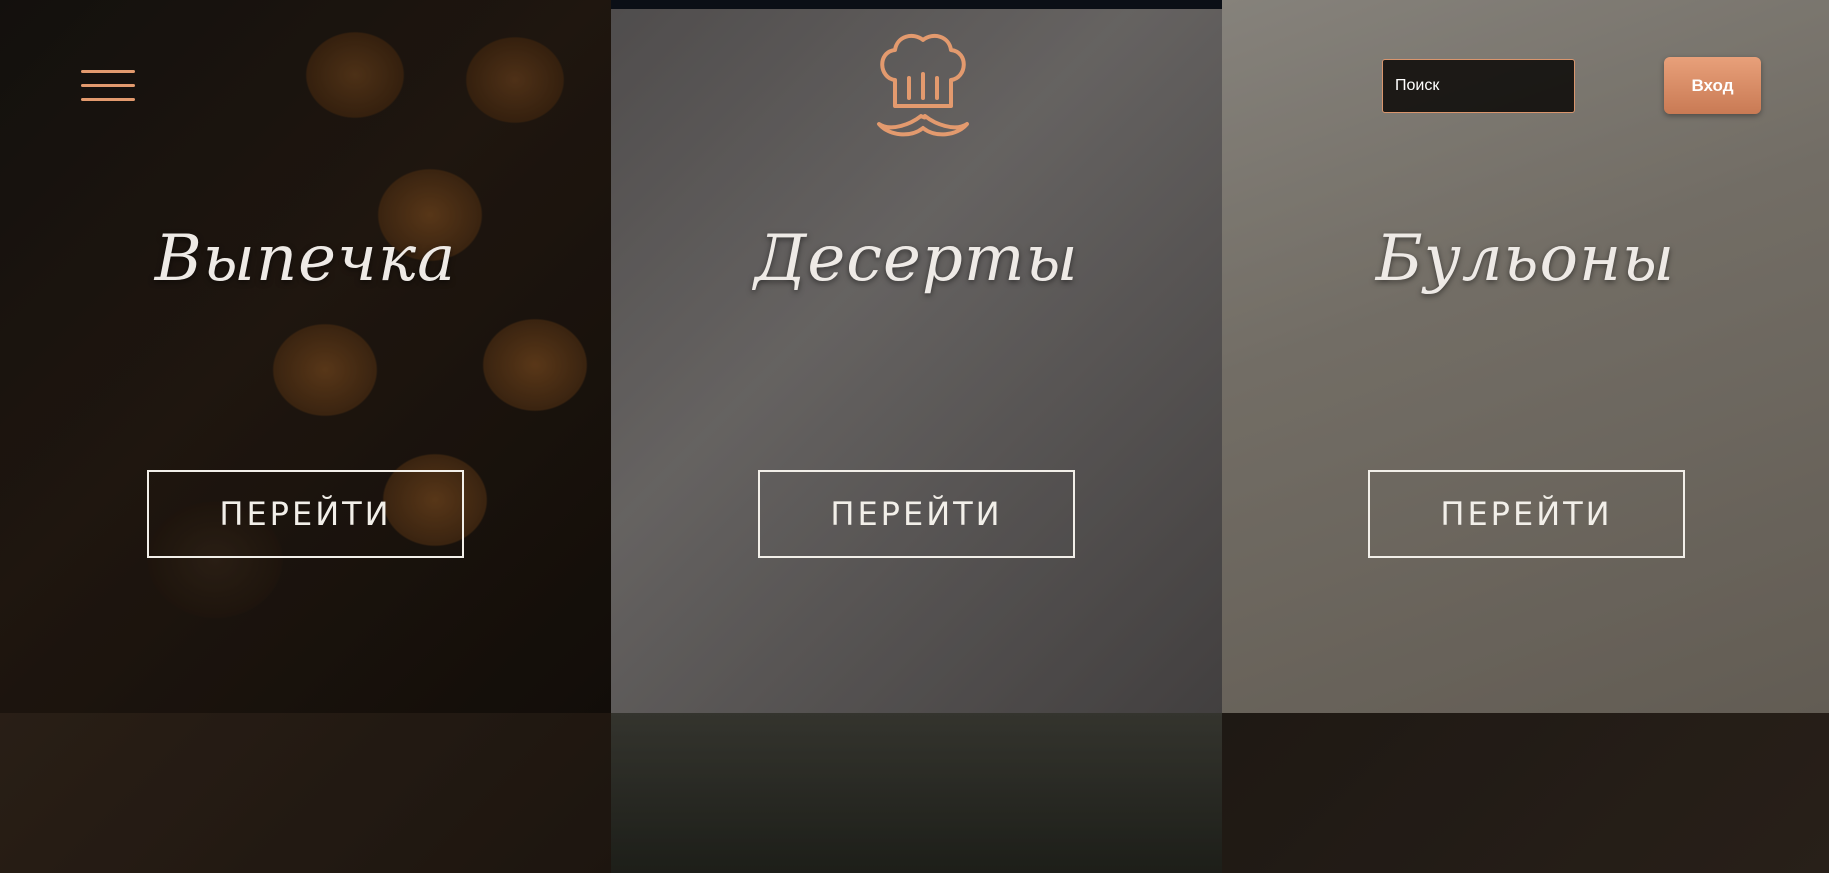  Describe the element at coordinates (305, 259) in the screenshot. I see `category-title-pastry: Выпечка` at that location.